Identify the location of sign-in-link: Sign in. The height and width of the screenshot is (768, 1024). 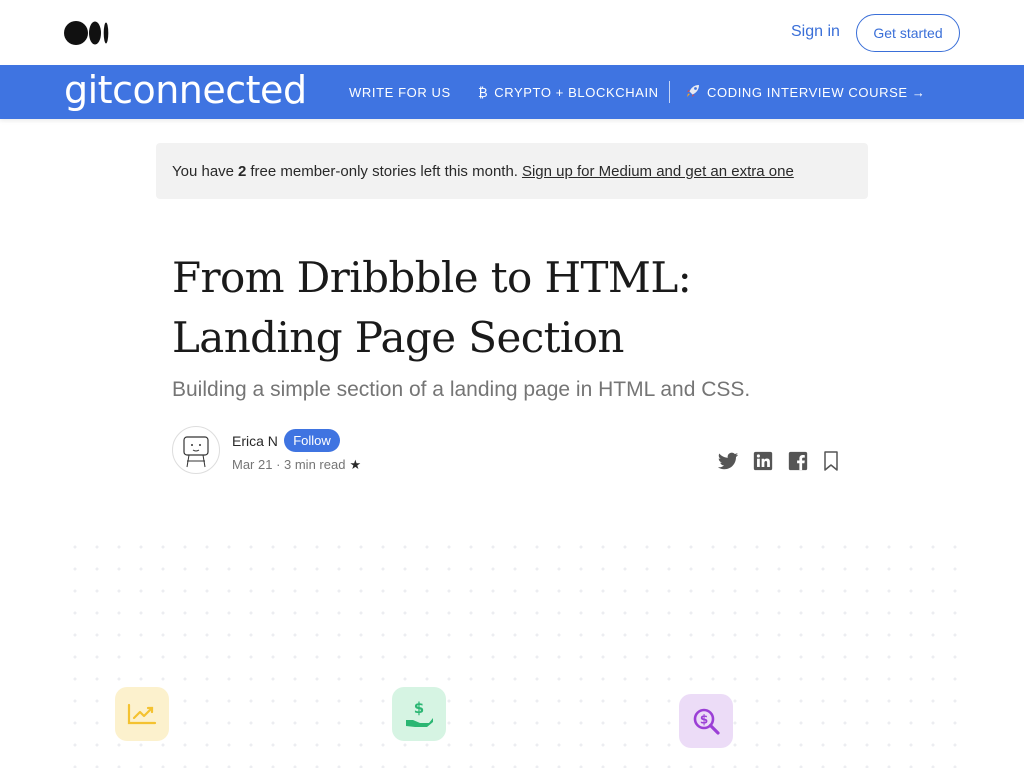
(815, 32).